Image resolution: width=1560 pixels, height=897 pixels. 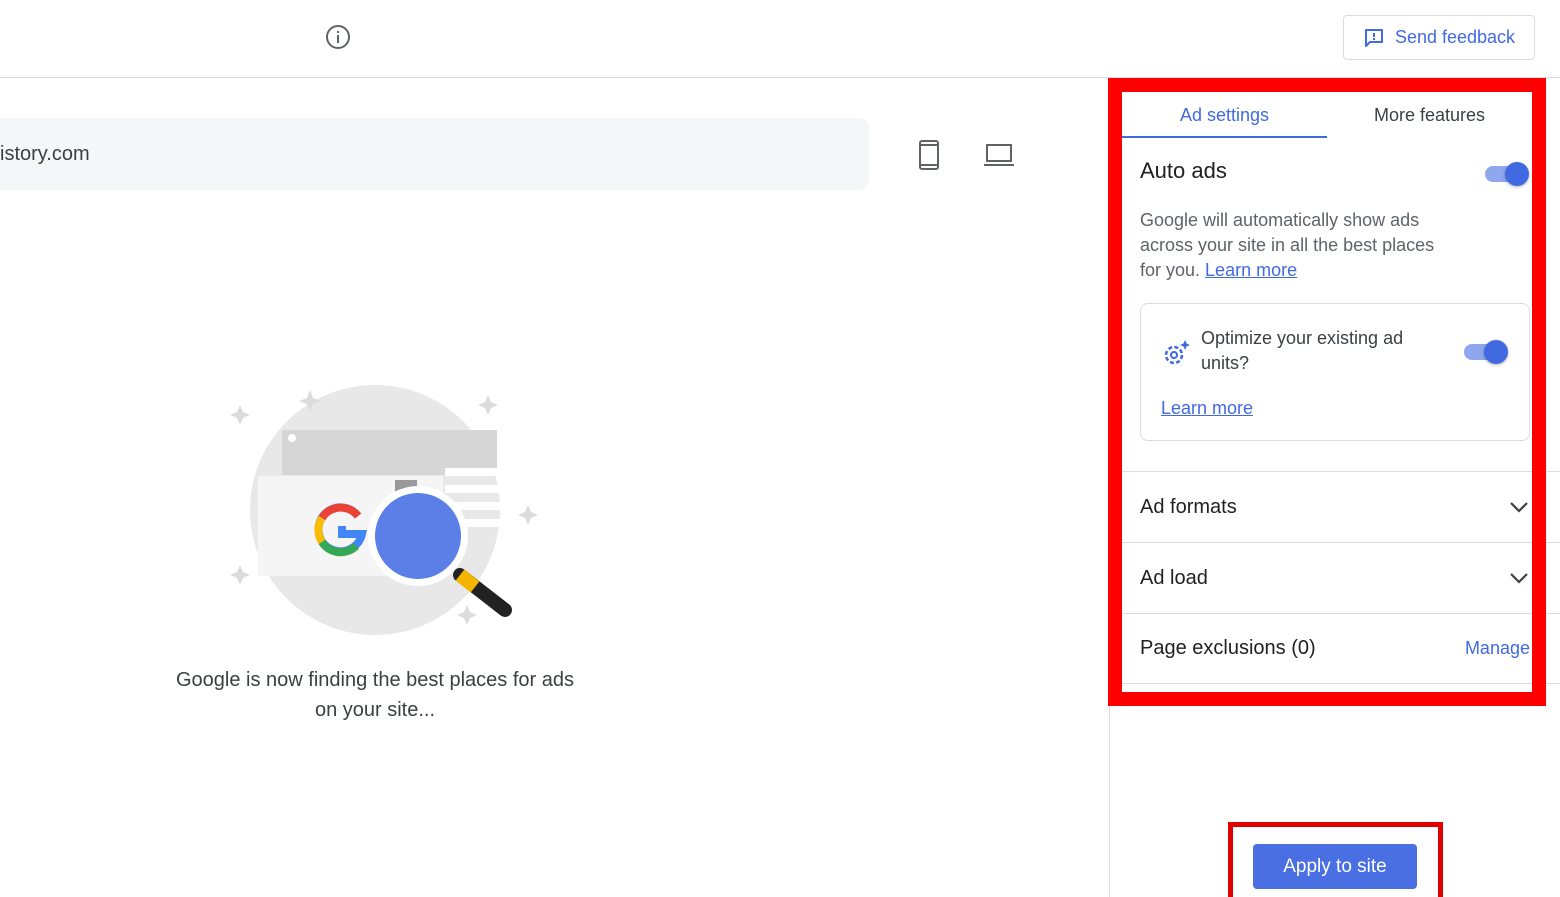 I want to click on desktop-device-icon, so click(x=999, y=155).